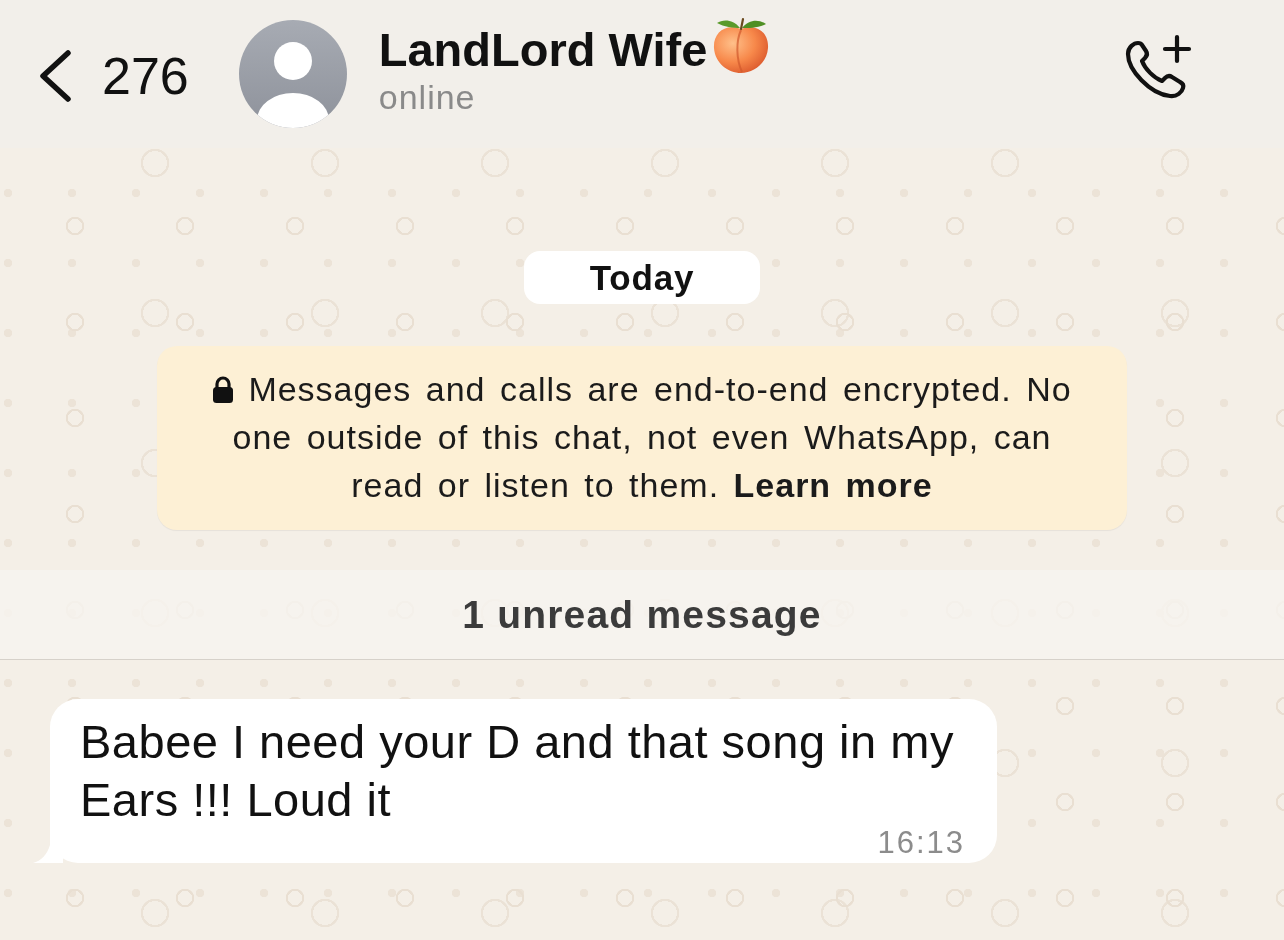 The width and height of the screenshot is (1284, 940). Describe the element at coordinates (113, 76) in the screenshot. I see `back-button: 276` at that location.